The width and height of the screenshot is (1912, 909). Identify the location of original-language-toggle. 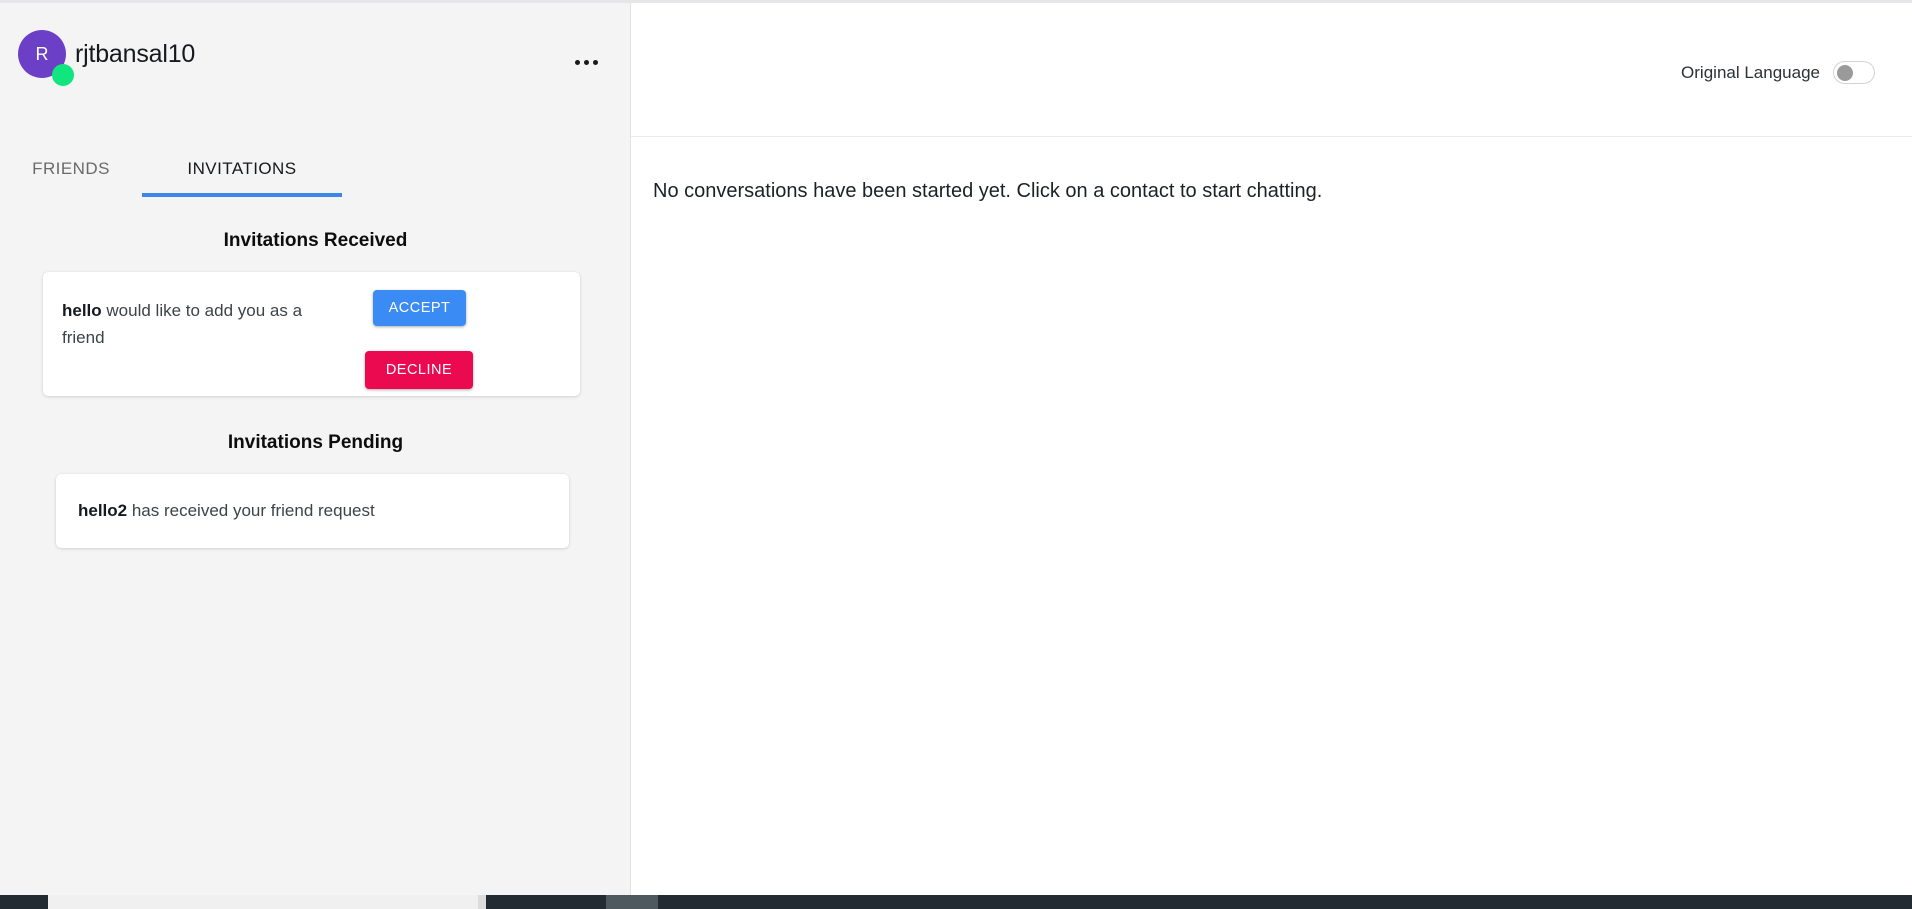
(1854, 72).